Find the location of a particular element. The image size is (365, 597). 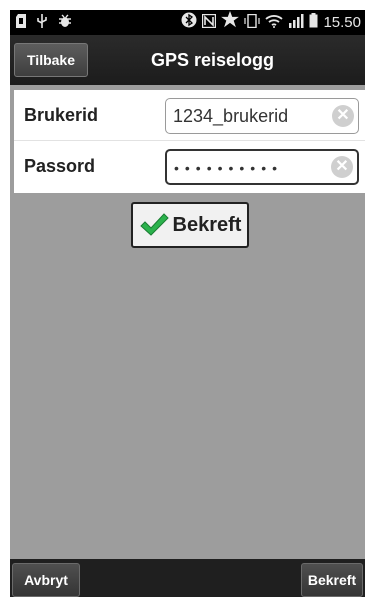

back-button: Tilbake is located at coordinates (51, 60).